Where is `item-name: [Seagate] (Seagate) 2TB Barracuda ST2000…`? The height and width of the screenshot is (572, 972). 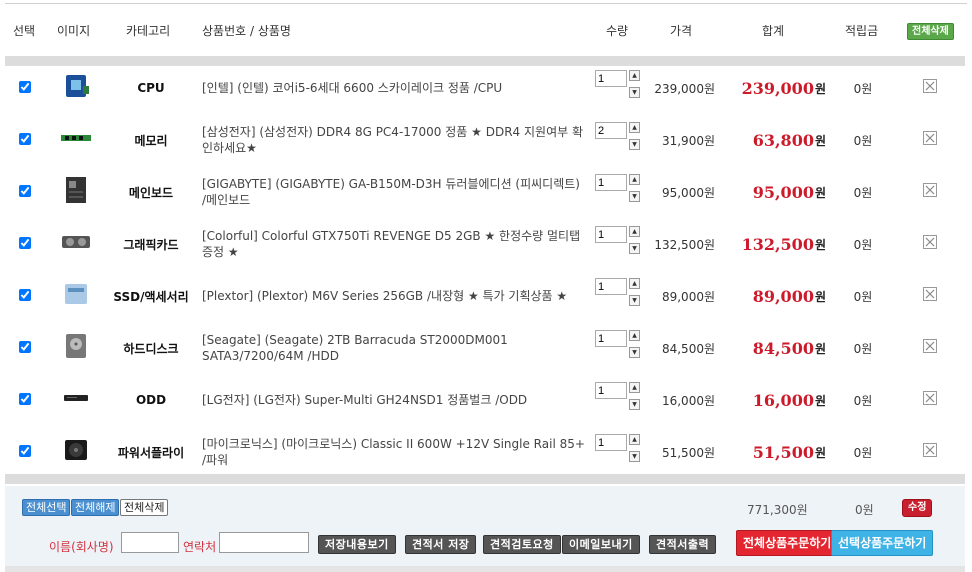
item-name: [Seagate] (Seagate) 2TB Barracuda ST2000… is located at coordinates (394, 348).